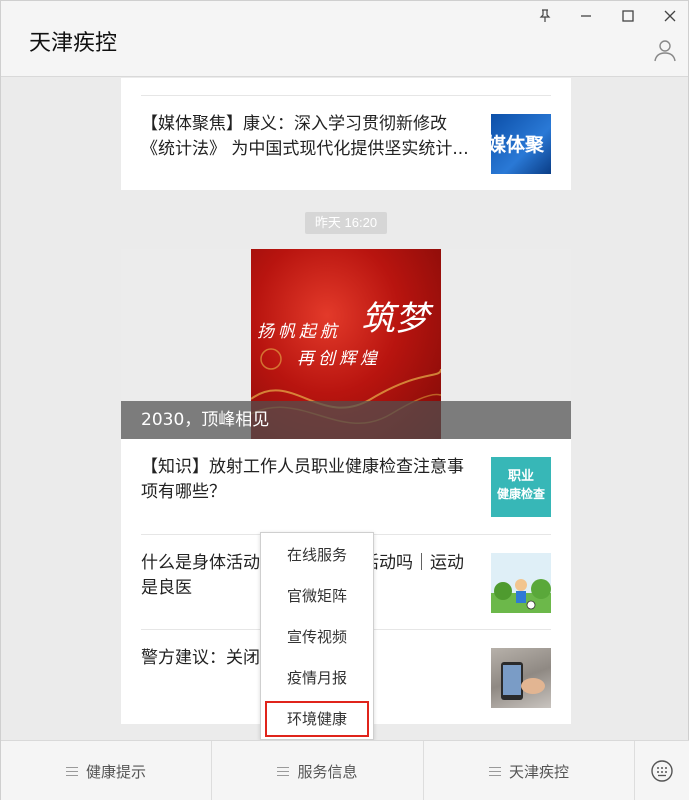  I want to click on title-bar: 天津疾控, so click(344, 39).